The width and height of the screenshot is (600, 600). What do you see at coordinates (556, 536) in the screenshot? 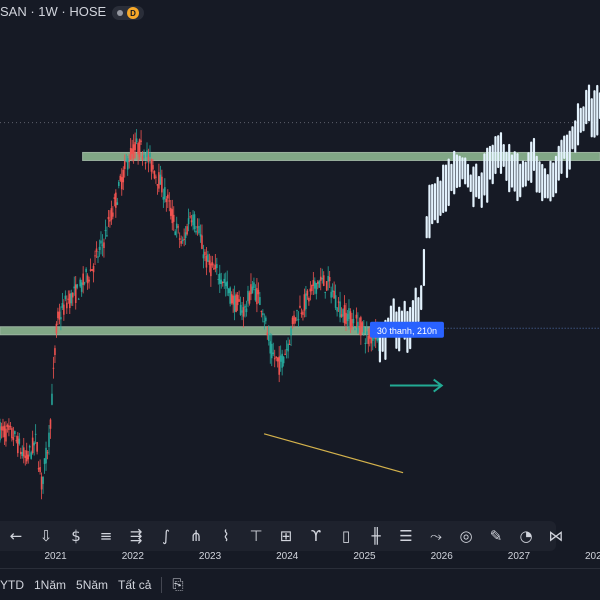
I see `pattern-icon: ⋈` at bounding box center [556, 536].